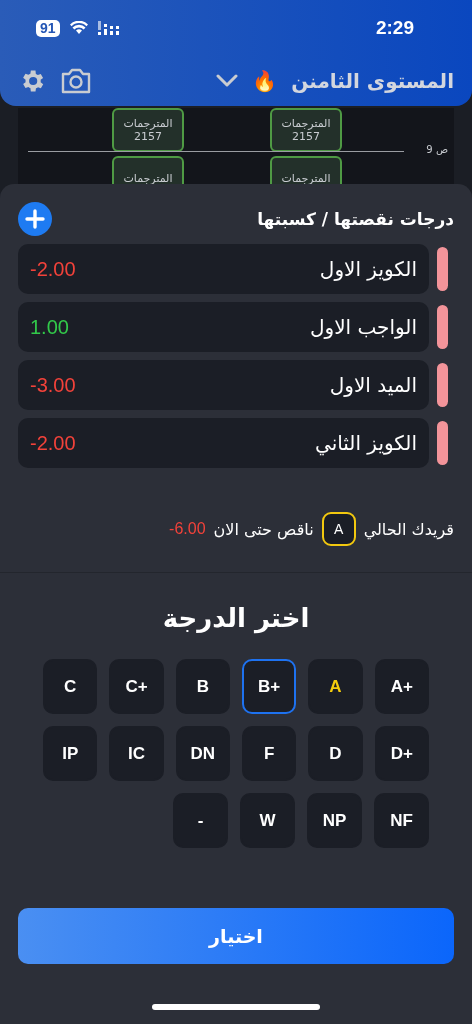 The image size is (472, 1024). I want to click on current-grade-label: قريدك الحالي, so click(408, 529).